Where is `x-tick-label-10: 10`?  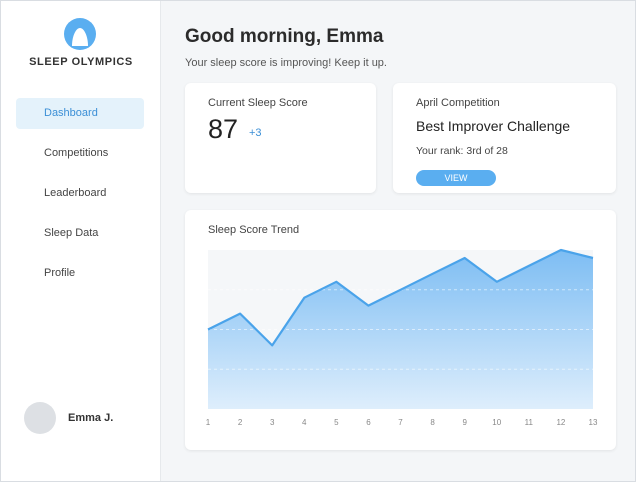
x-tick-label-10: 10 is located at coordinates (496, 422).